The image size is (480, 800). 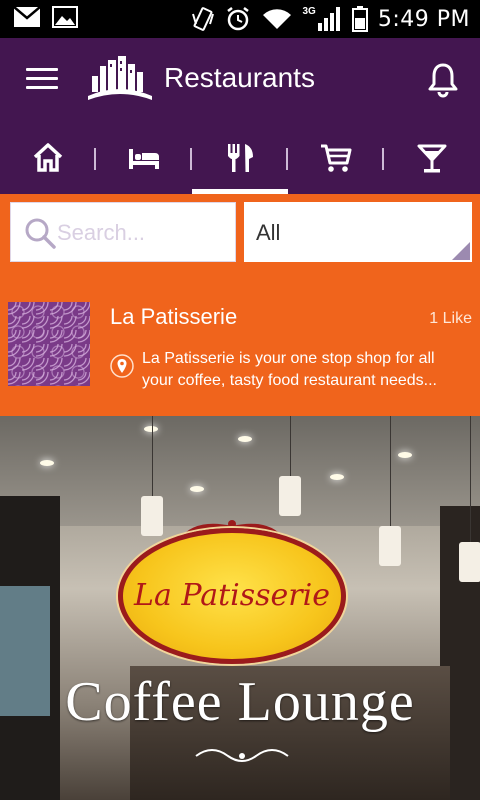 I want to click on bell-icon, so click(x=443, y=80).